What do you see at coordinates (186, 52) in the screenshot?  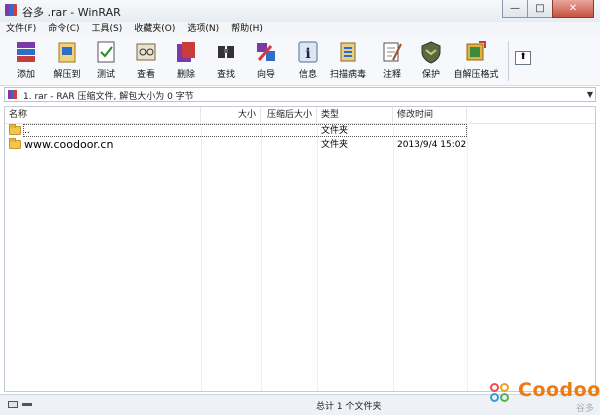 I see `delete-icon` at bounding box center [186, 52].